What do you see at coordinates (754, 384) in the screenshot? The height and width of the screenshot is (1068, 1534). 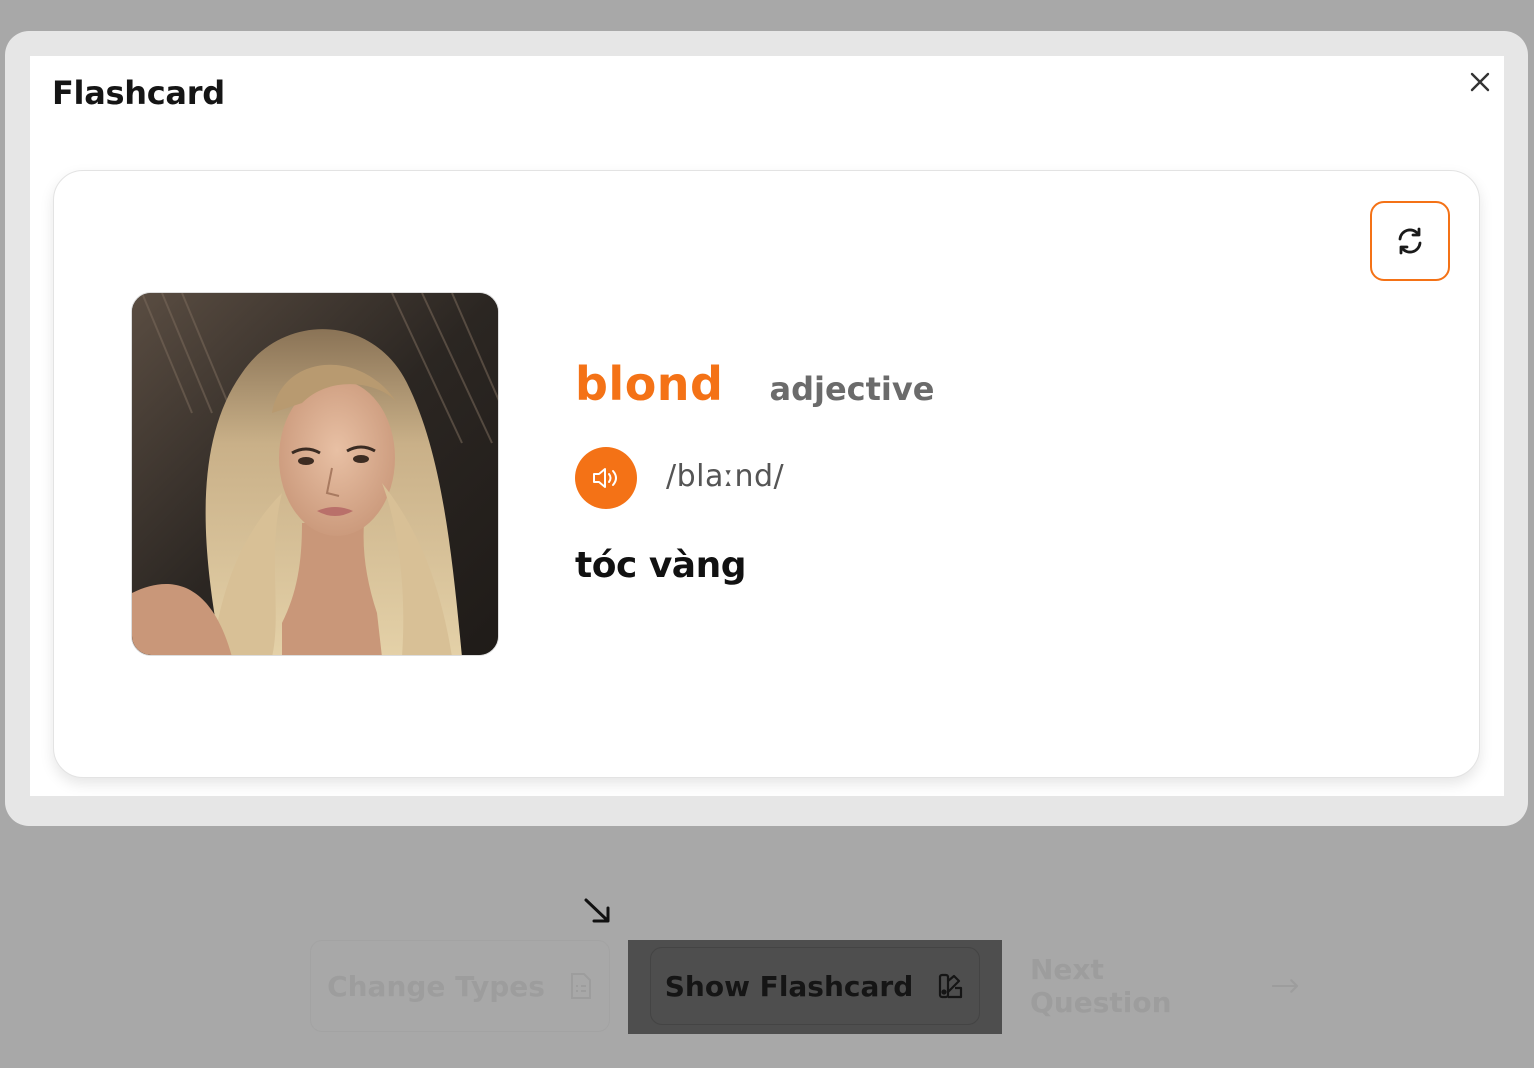 I see `word-row: blond adjective` at bounding box center [754, 384].